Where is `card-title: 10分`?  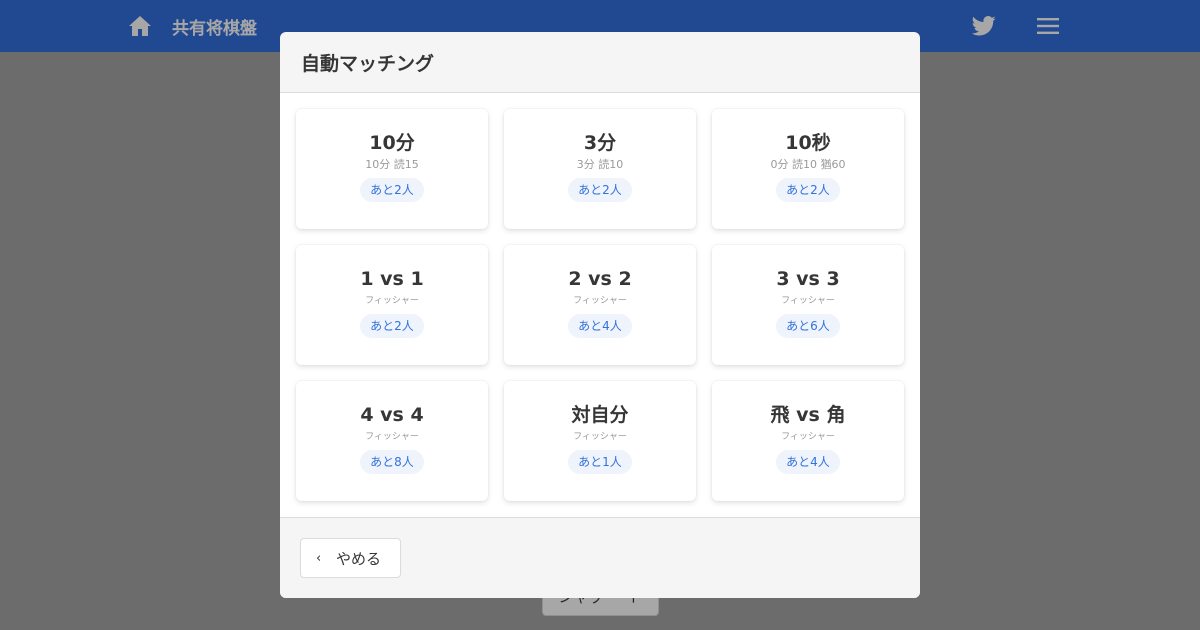
card-title: 10分 is located at coordinates (392, 143).